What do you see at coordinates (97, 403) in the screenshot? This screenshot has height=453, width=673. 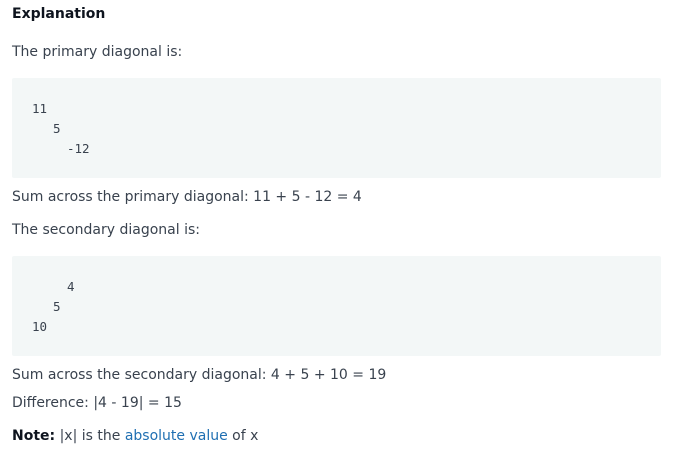 I see `difference-text: Difference: |4 - 19| = 15` at bounding box center [97, 403].